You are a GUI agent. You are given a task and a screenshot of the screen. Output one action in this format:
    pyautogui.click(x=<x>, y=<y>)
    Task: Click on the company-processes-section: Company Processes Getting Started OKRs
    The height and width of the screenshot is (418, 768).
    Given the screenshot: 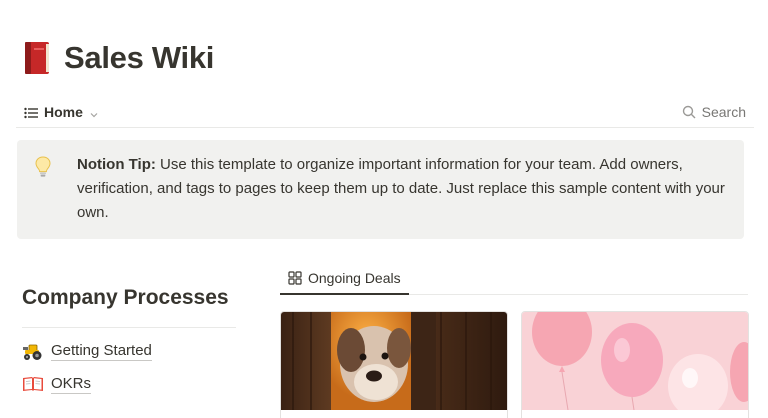 What is the action you would take?
    pyautogui.click(x=129, y=340)
    